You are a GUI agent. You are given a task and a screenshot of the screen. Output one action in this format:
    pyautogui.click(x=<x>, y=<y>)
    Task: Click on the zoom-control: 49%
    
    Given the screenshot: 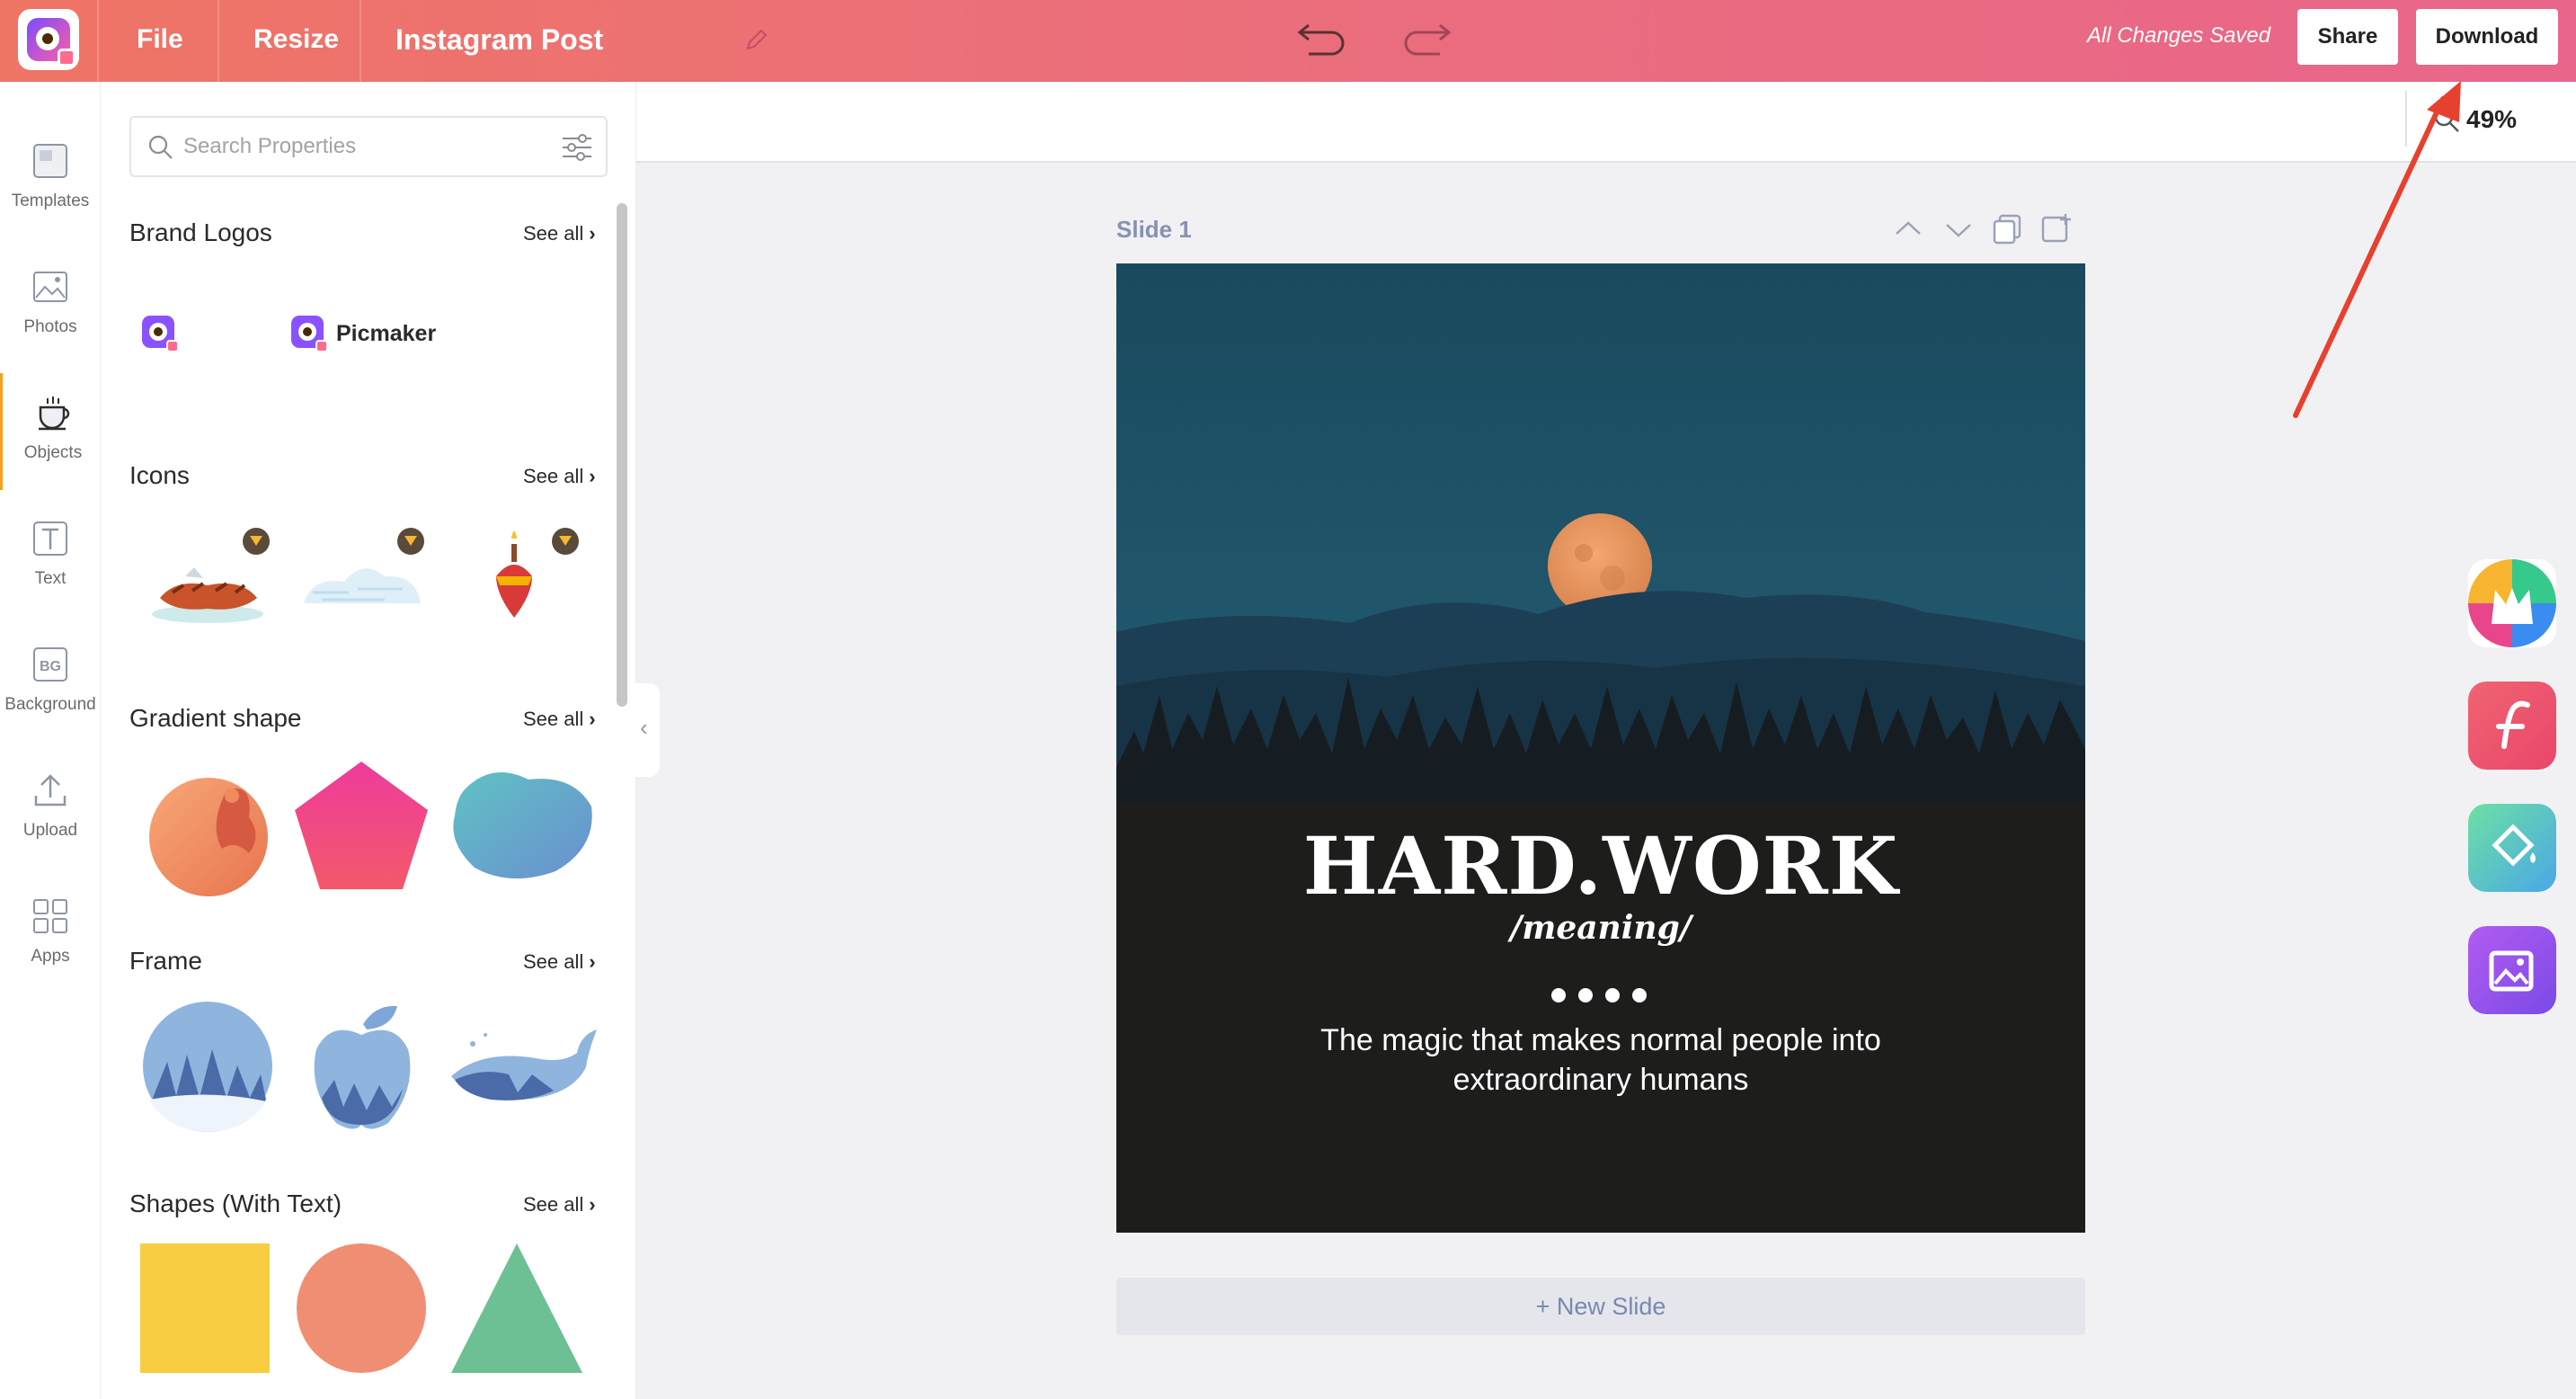 What is the action you would take?
    pyautogui.click(x=2488, y=120)
    